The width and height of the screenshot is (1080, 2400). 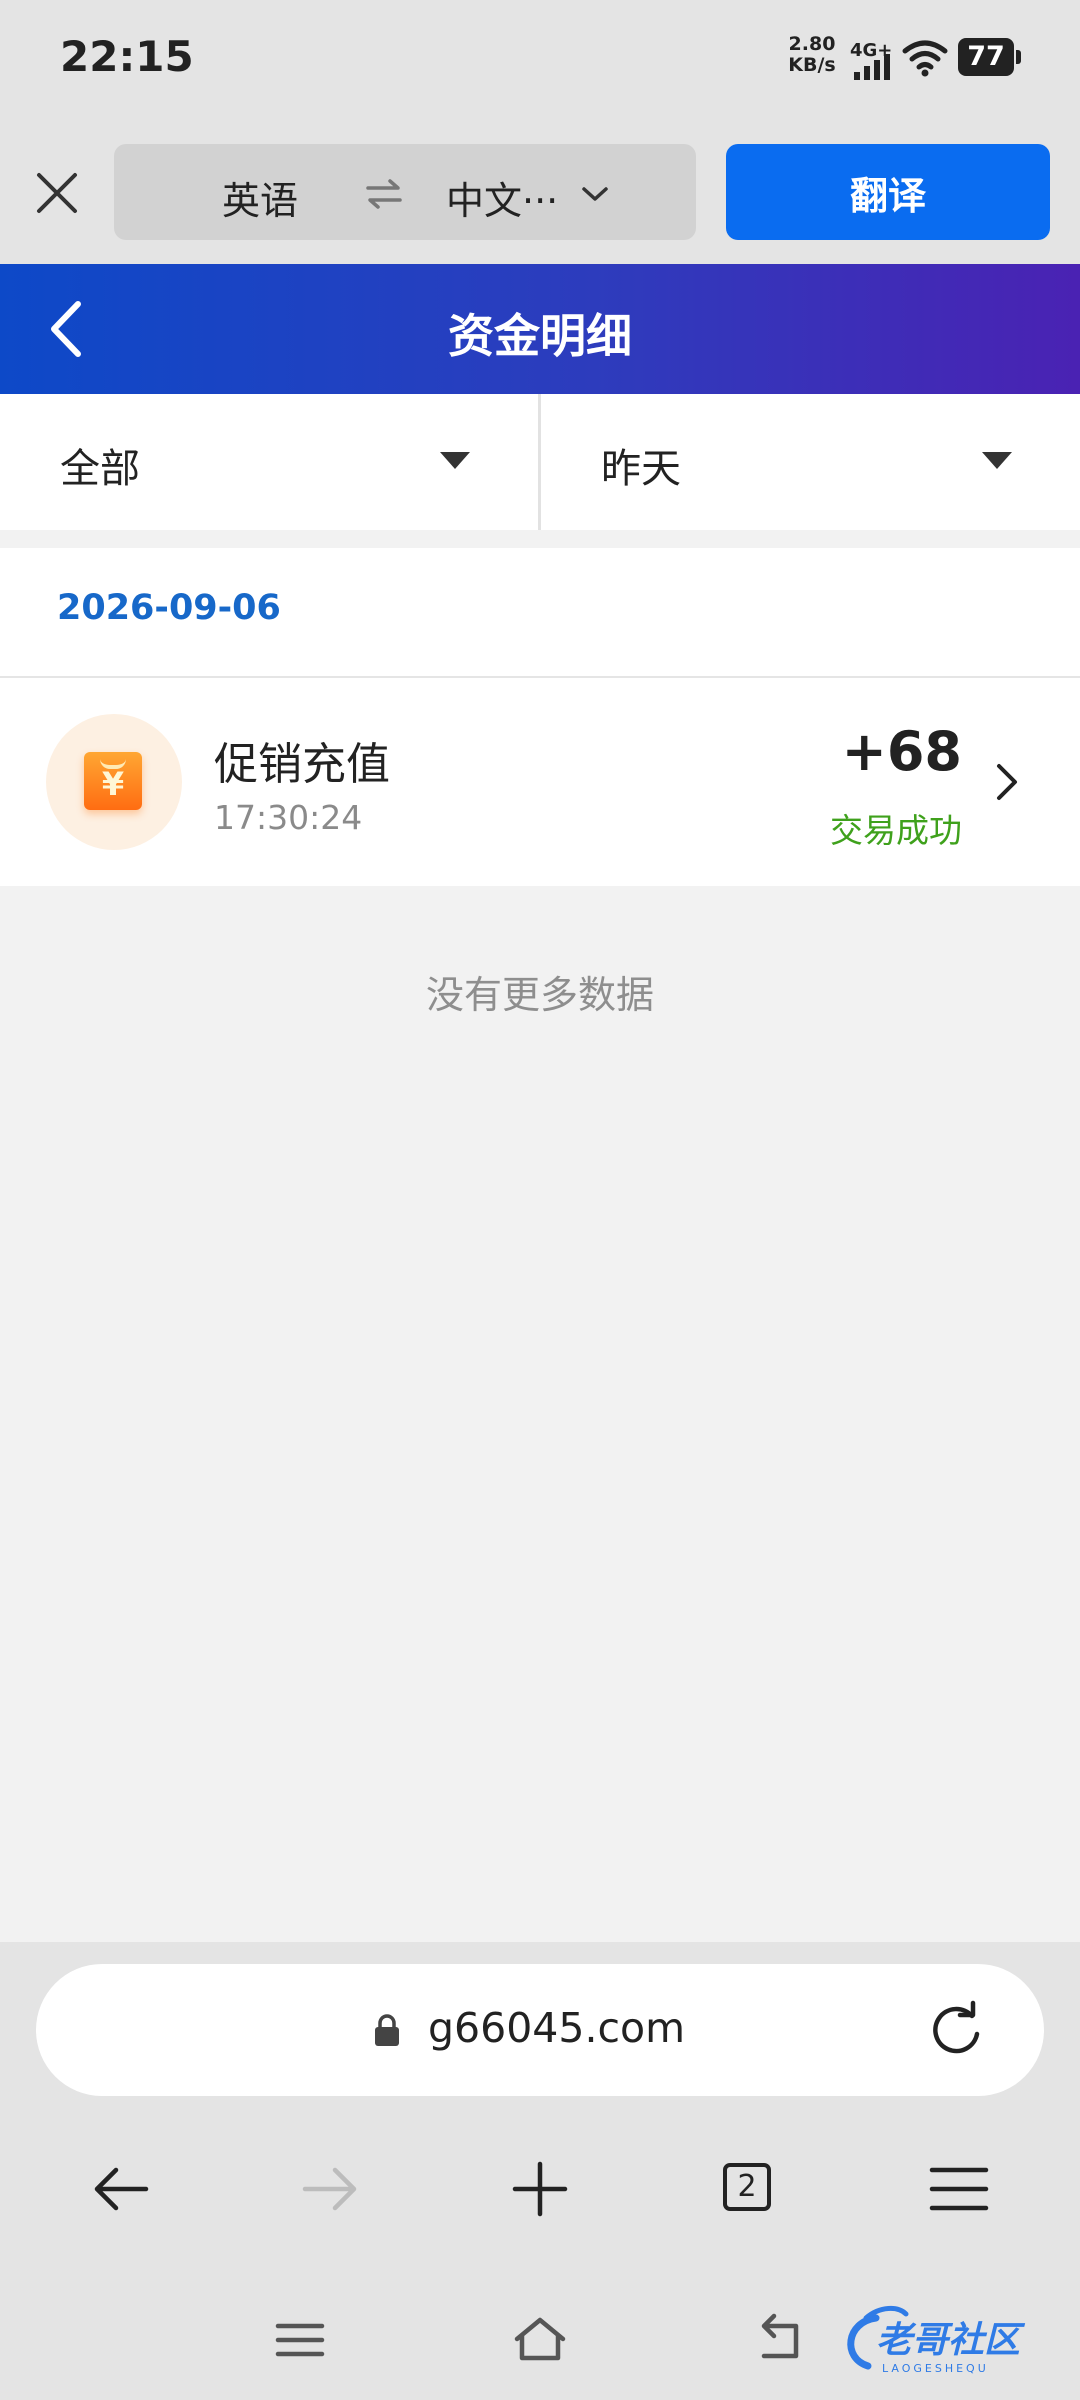 What do you see at coordinates (540, 613) in the screenshot?
I see `date-group-header: 2026-09-06` at bounding box center [540, 613].